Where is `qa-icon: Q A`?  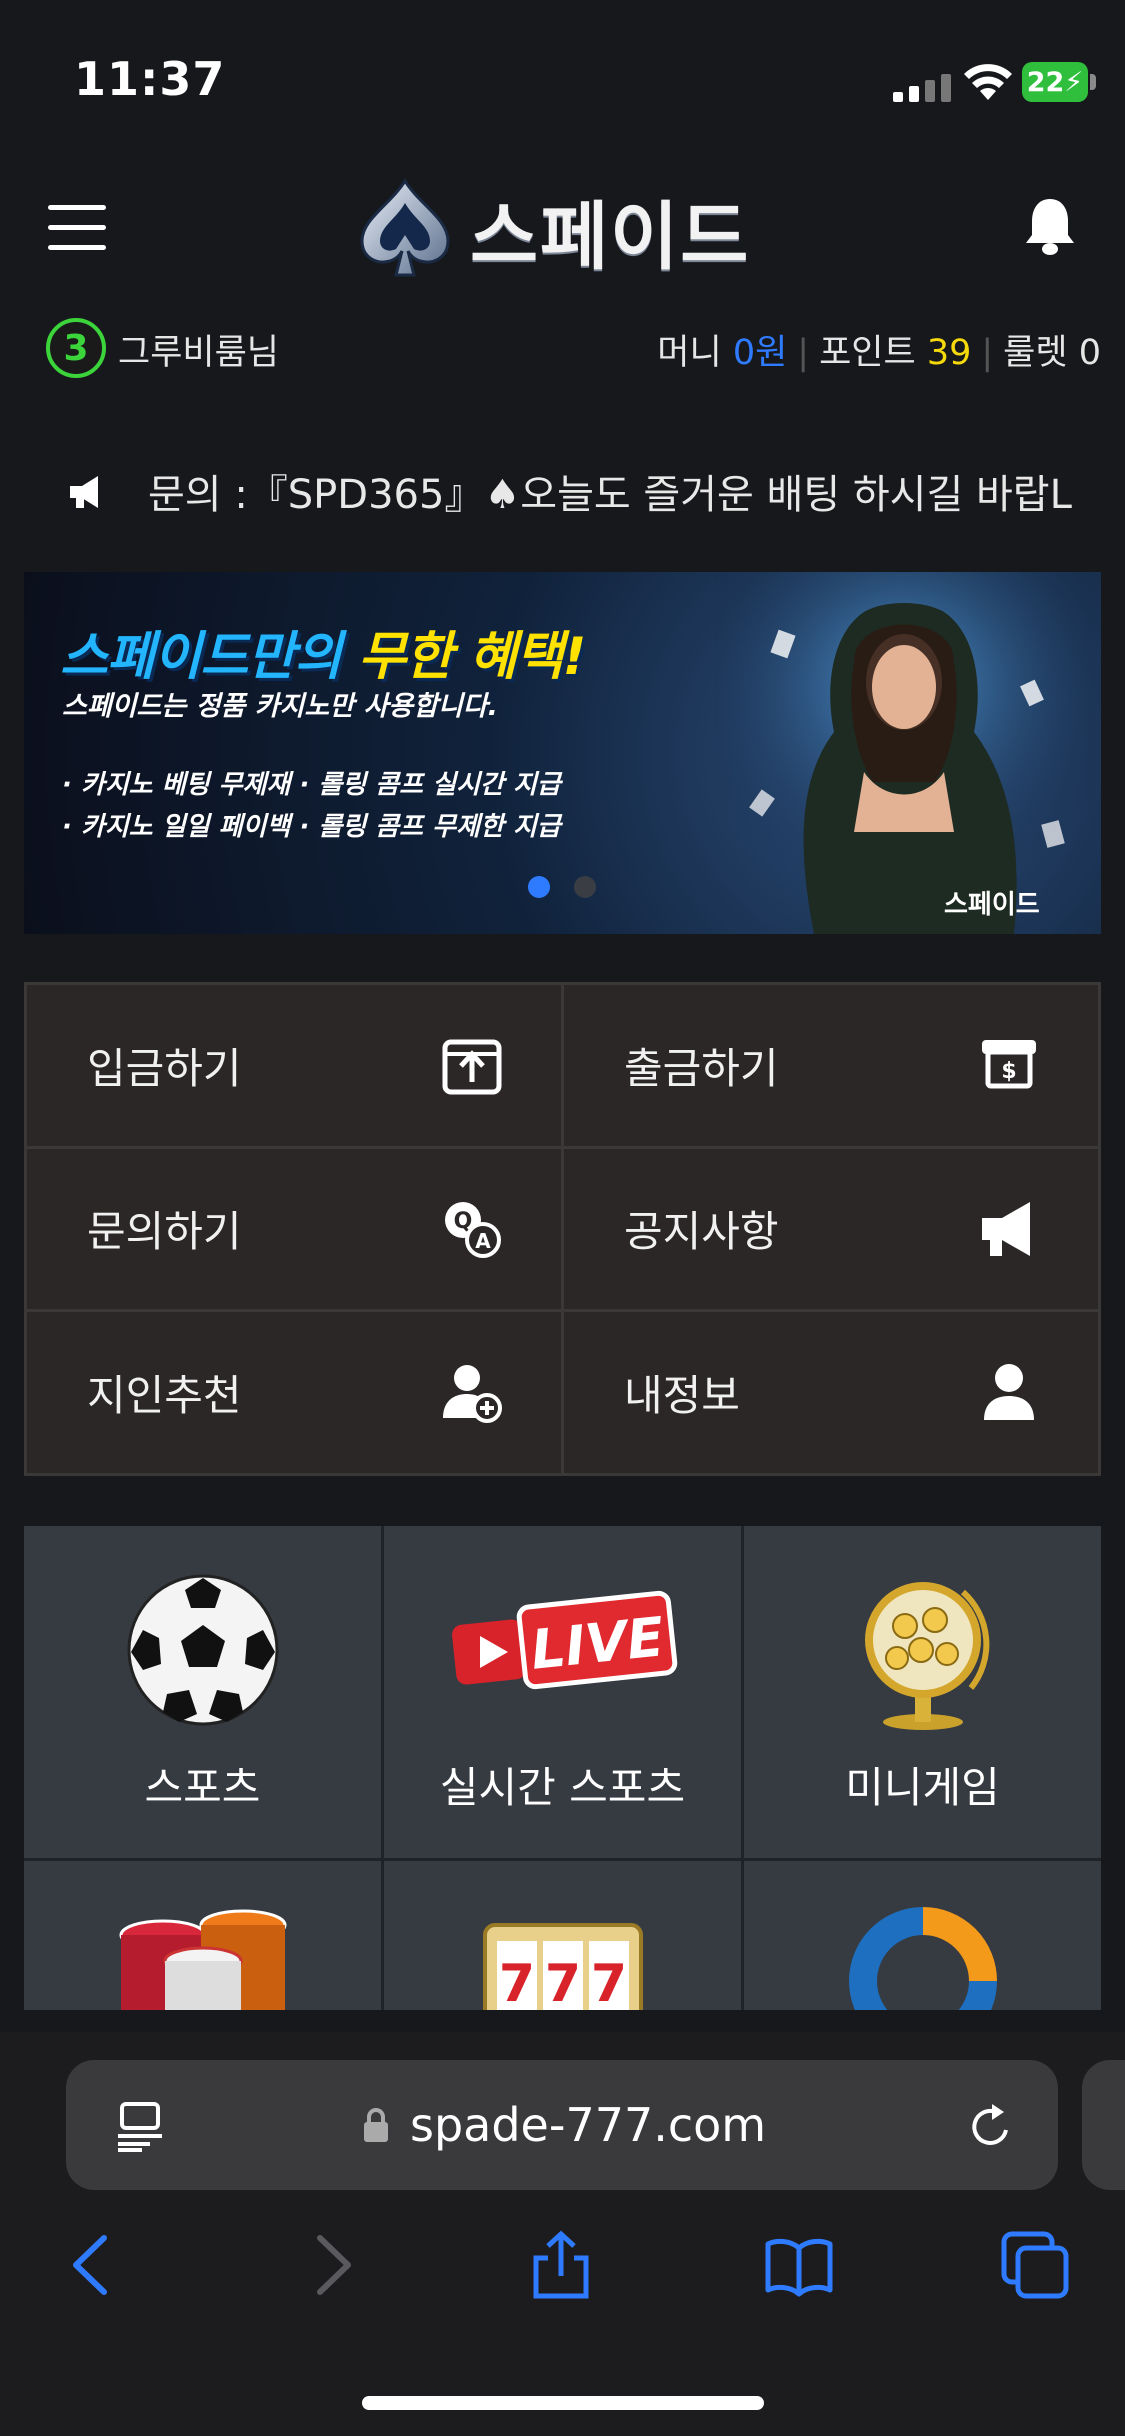 qa-icon: Q A is located at coordinates (473, 1229).